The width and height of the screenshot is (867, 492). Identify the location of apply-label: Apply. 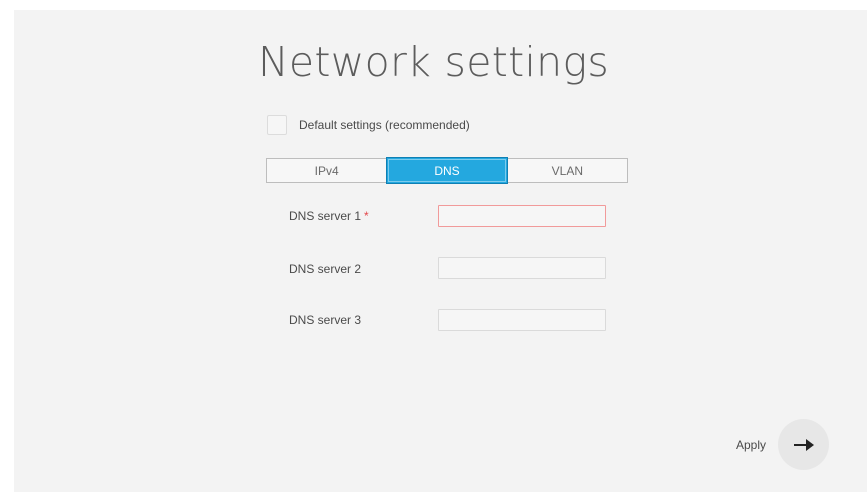
(751, 445).